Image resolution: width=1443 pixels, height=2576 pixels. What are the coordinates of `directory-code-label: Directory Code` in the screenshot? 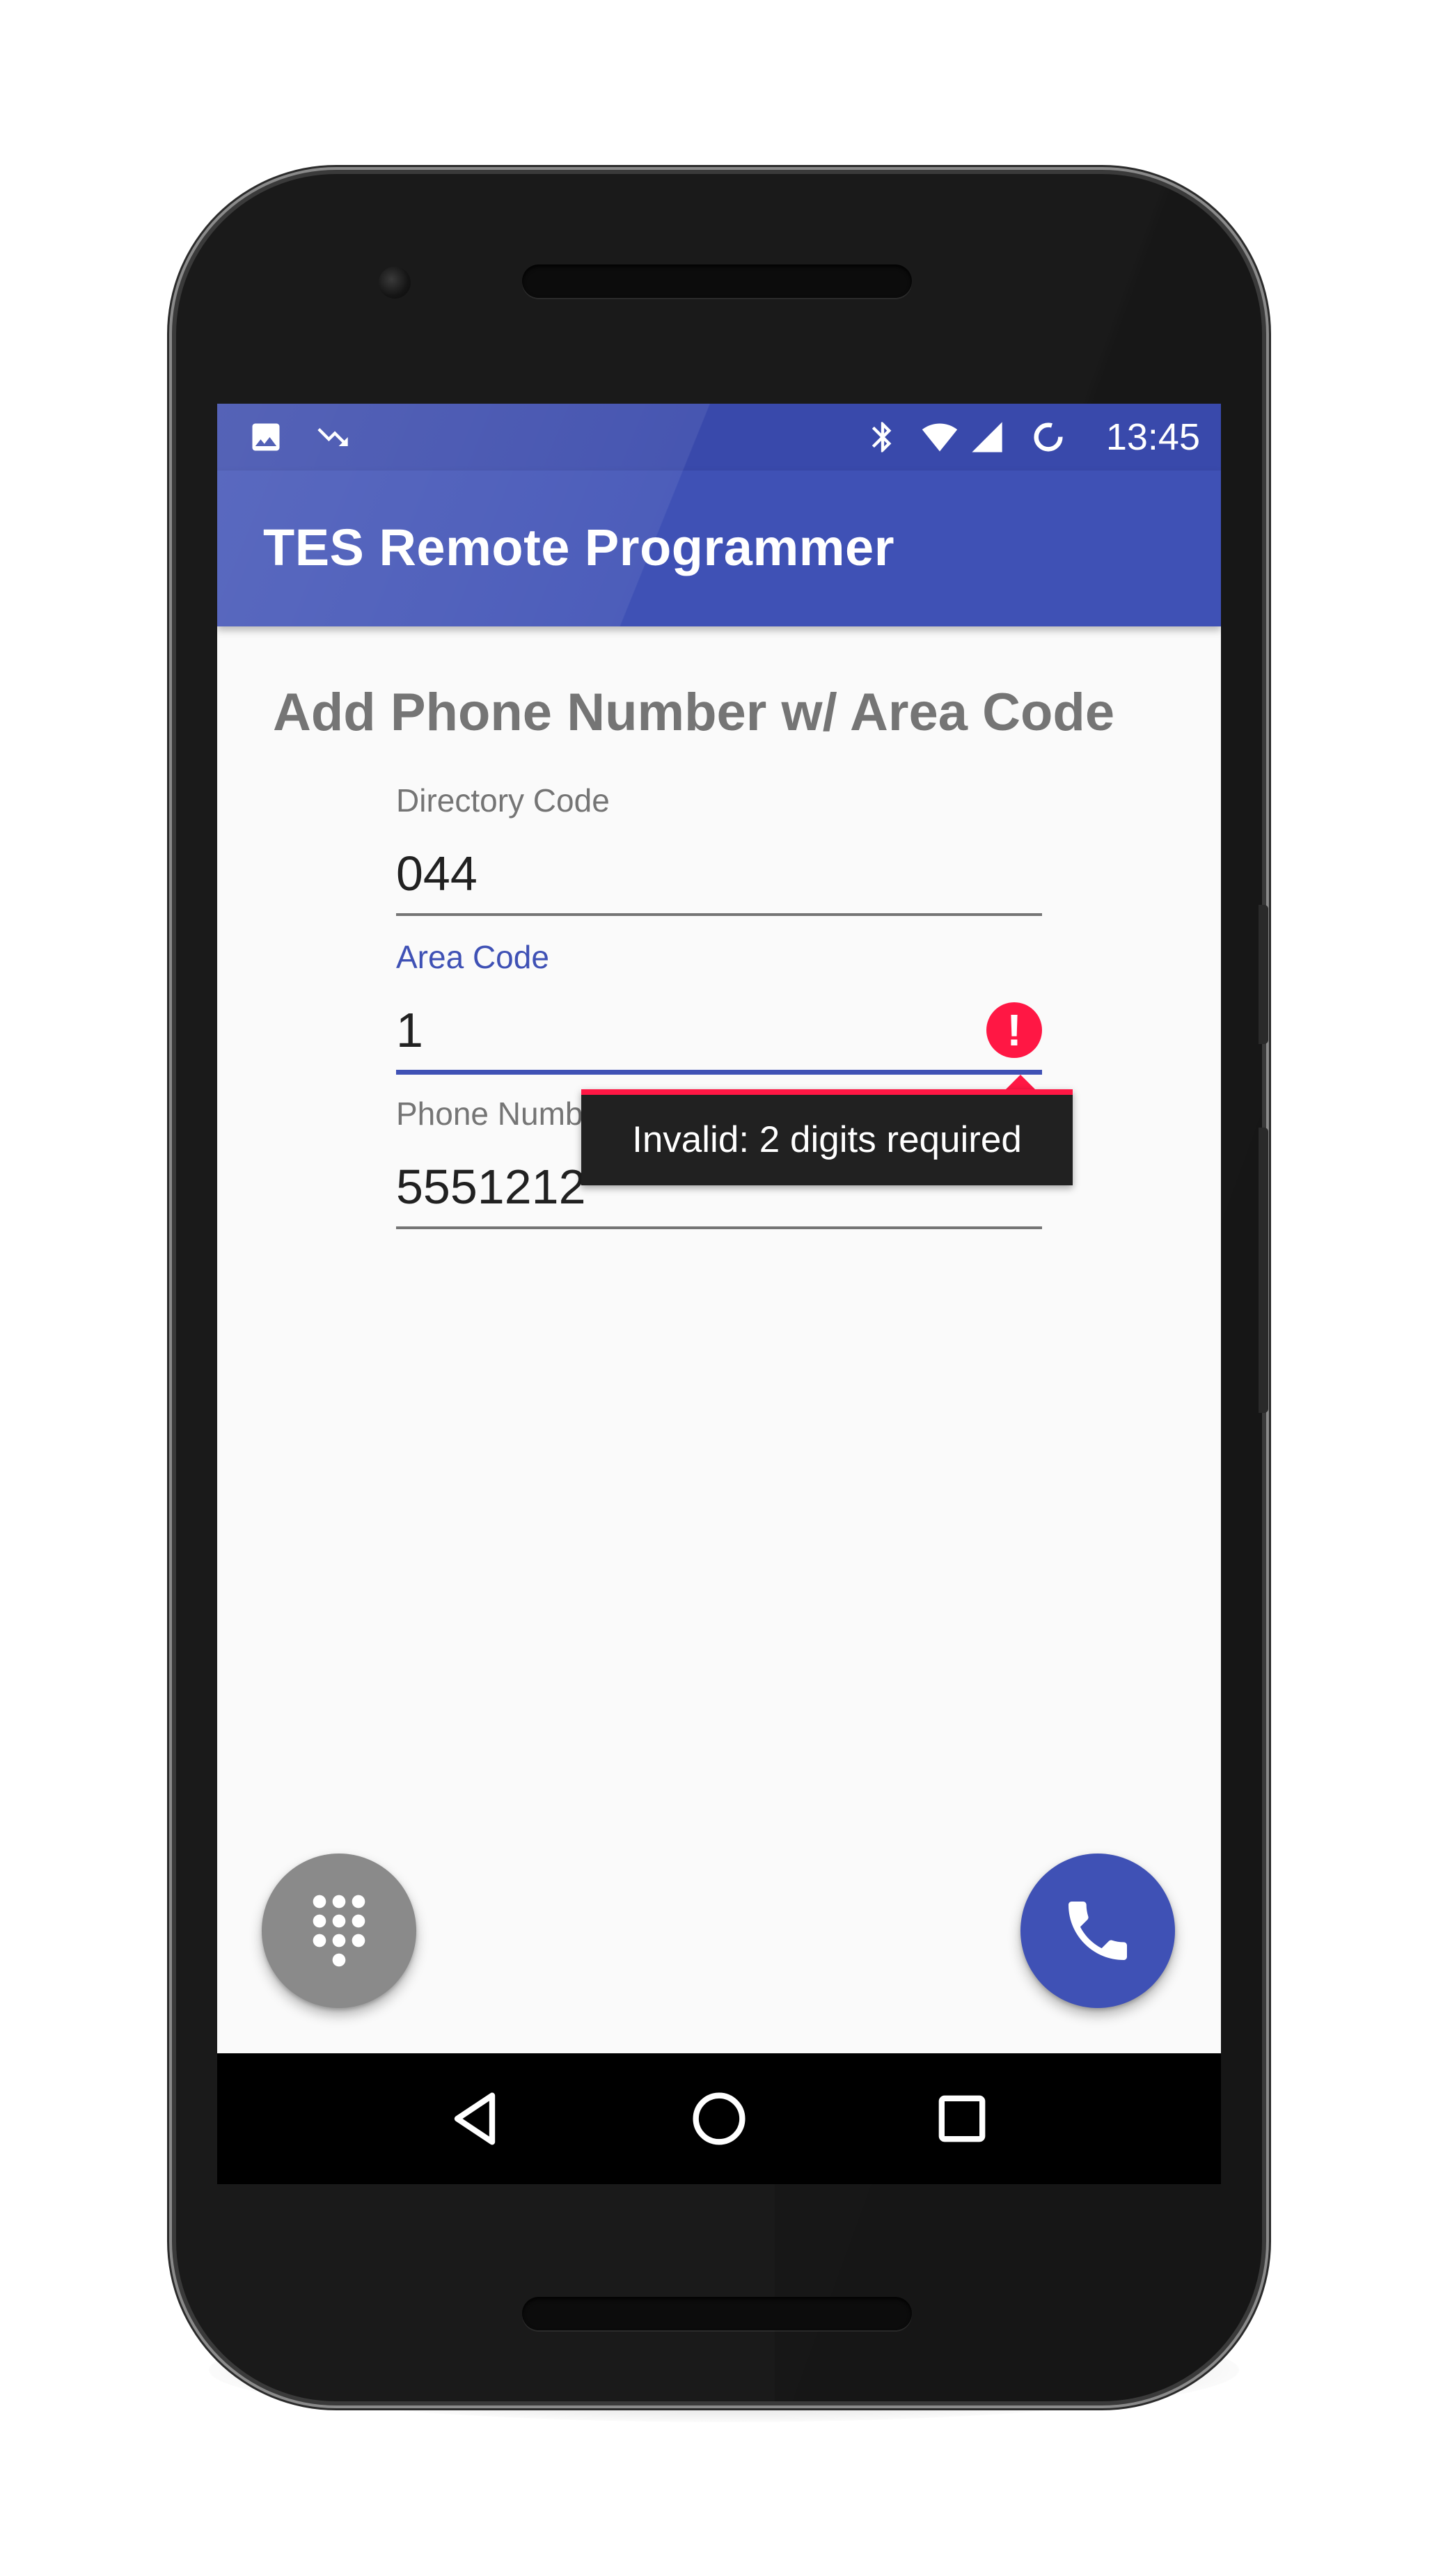 It's located at (503, 800).